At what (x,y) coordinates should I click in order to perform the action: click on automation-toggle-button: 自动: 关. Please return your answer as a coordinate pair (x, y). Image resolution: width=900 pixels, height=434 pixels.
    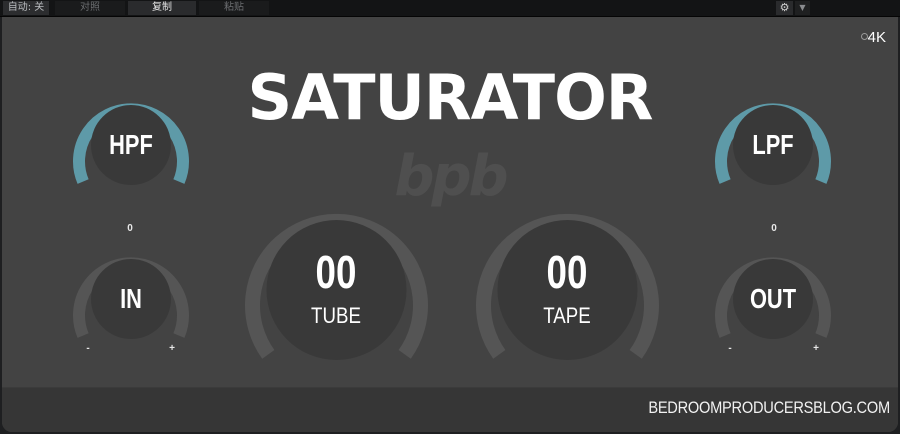
    Looking at the image, I should click on (26, 8).